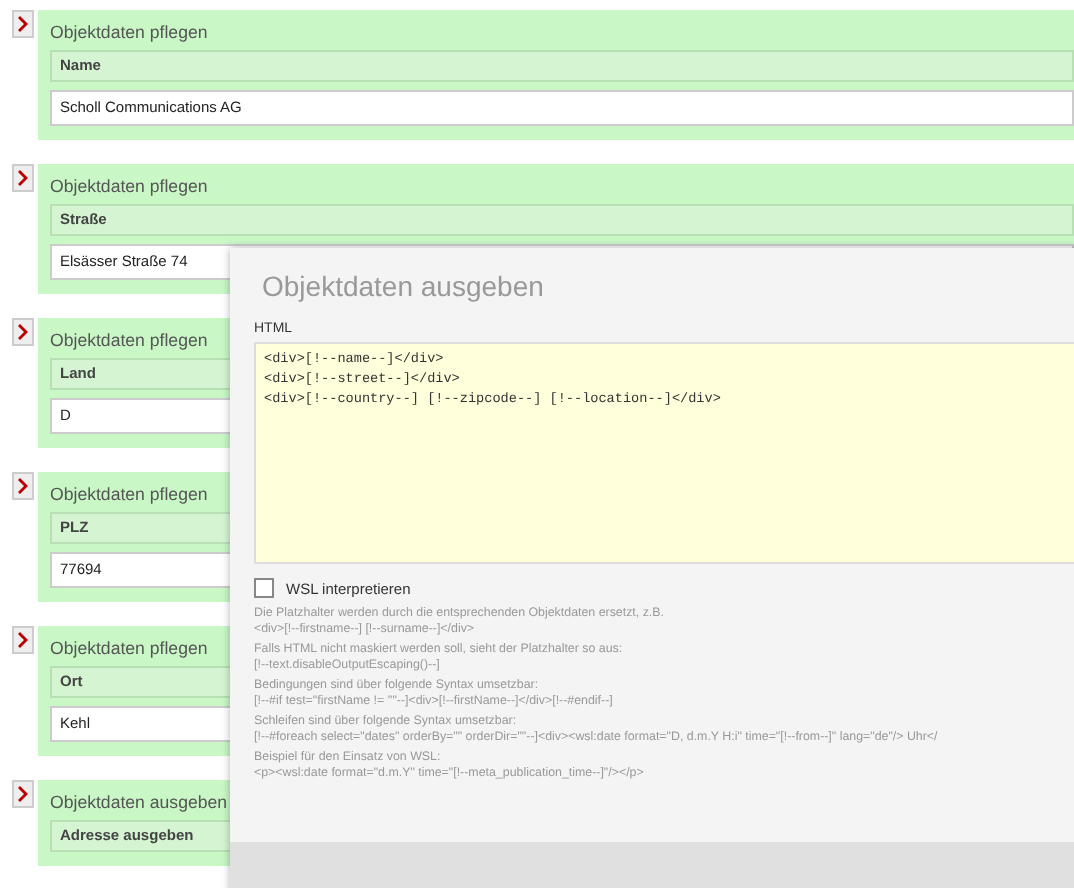  Describe the element at coordinates (264, 588) in the screenshot. I see `checkbox` at that location.